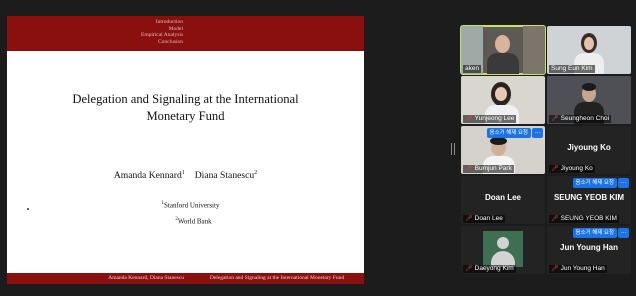  What do you see at coordinates (585, 118) in the screenshot?
I see `participant-name-text: Seungheon Choi` at bounding box center [585, 118].